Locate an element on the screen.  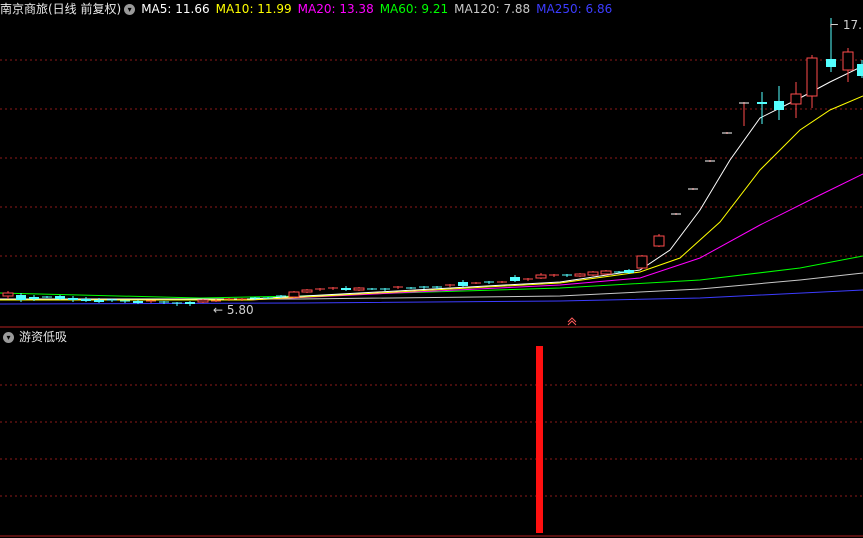
chevron-down-icon: ▾ is located at coordinates (8, 337).